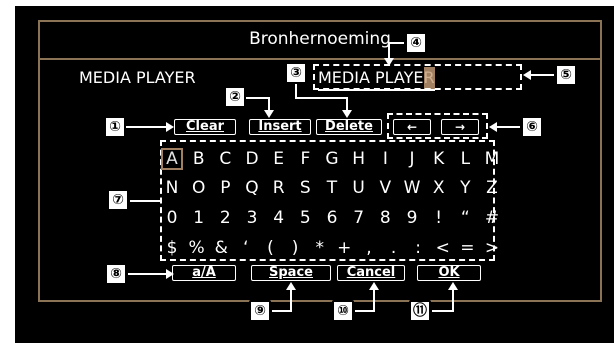 The height and width of the screenshot is (343, 614). What do you see at coordinates (439, 159) in the screenshot?
I see `key-0-10: K` at bounding box center [439, 159].